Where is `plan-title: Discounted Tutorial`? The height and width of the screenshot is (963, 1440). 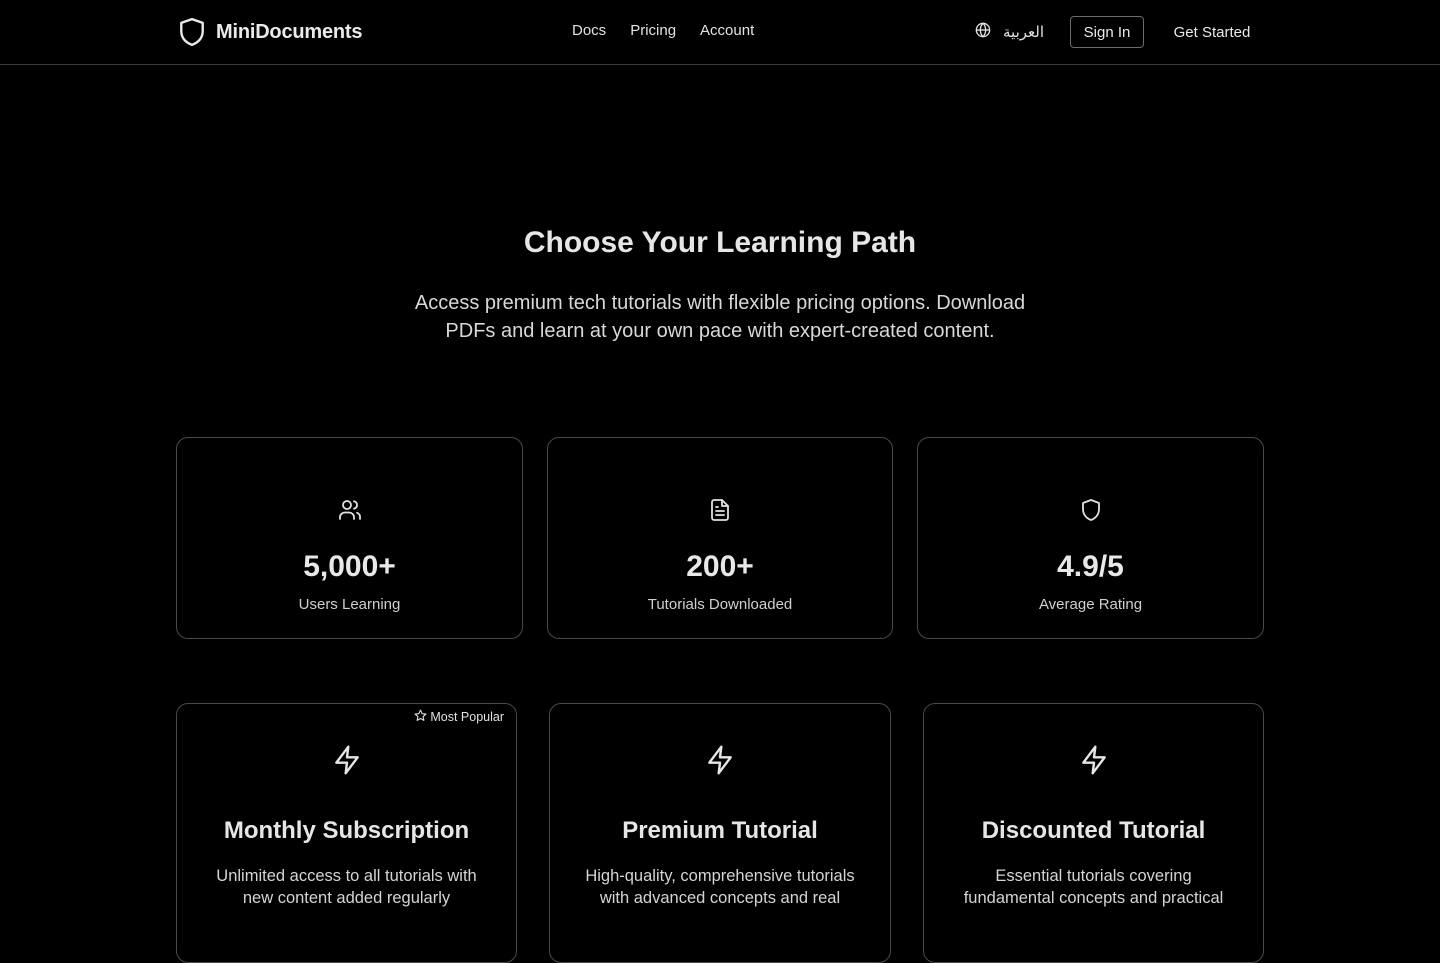 plan-title: Discounted Tutorial is located at coordinates (1093, 830).